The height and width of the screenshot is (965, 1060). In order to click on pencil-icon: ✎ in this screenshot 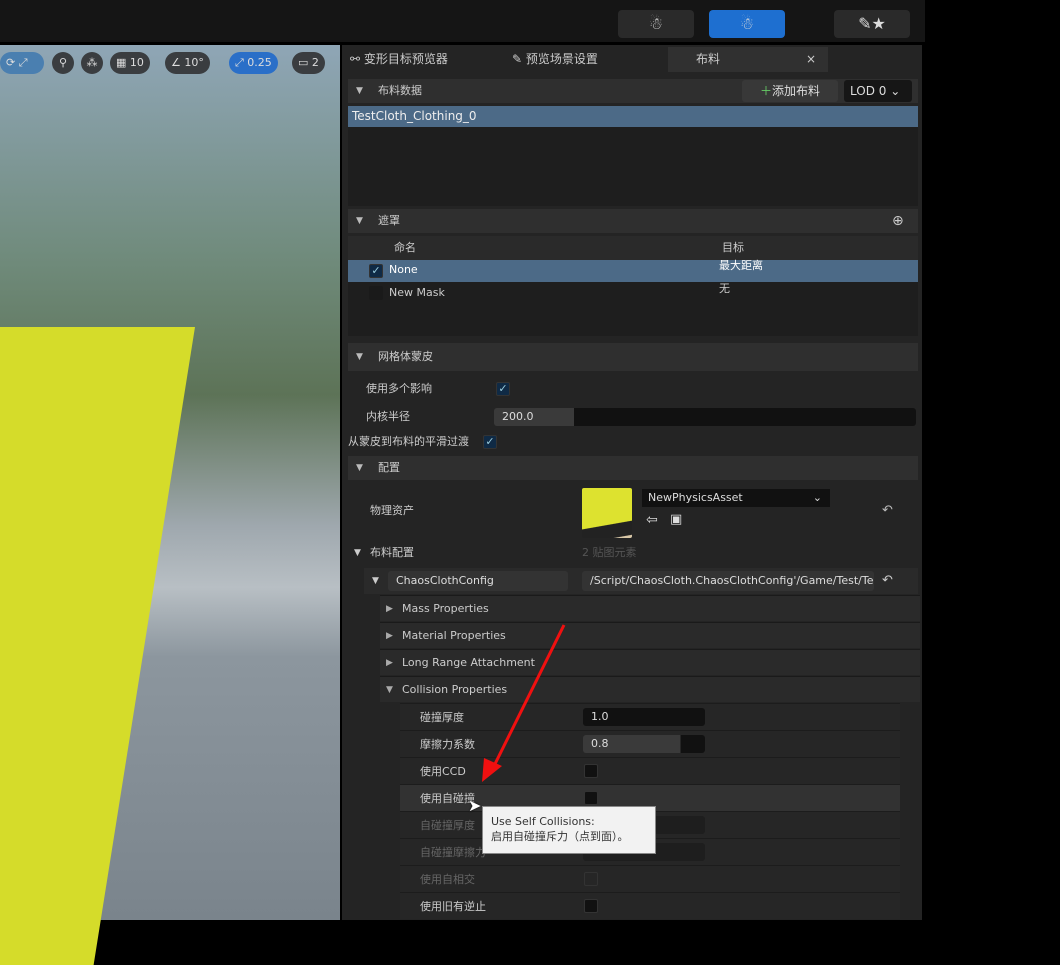, I will do `click(519, 59)`.